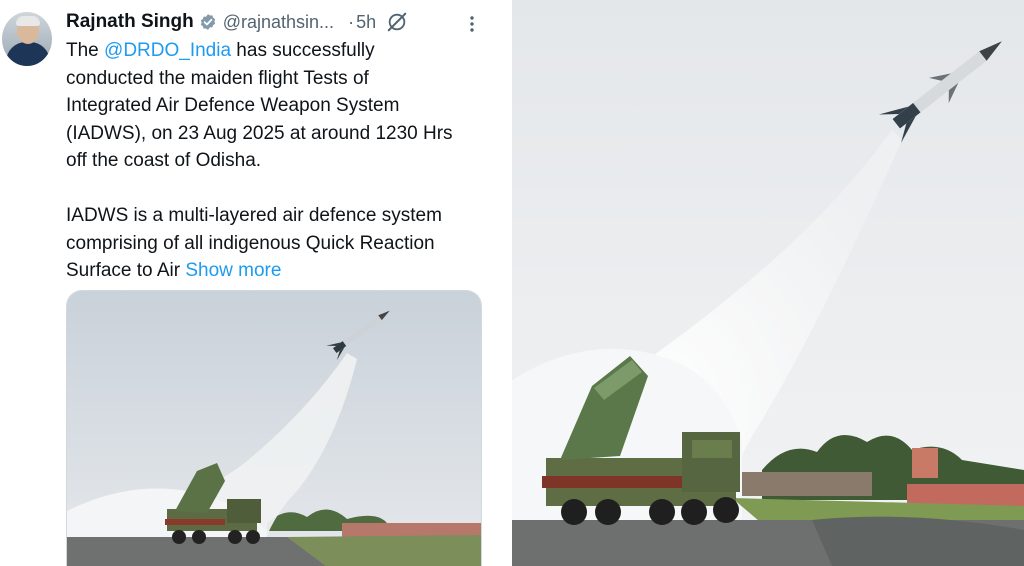  Describe the element at coordinates (126, 270) in the screenshot. I see `tweet-text-segment: Surface to Air` at that location.